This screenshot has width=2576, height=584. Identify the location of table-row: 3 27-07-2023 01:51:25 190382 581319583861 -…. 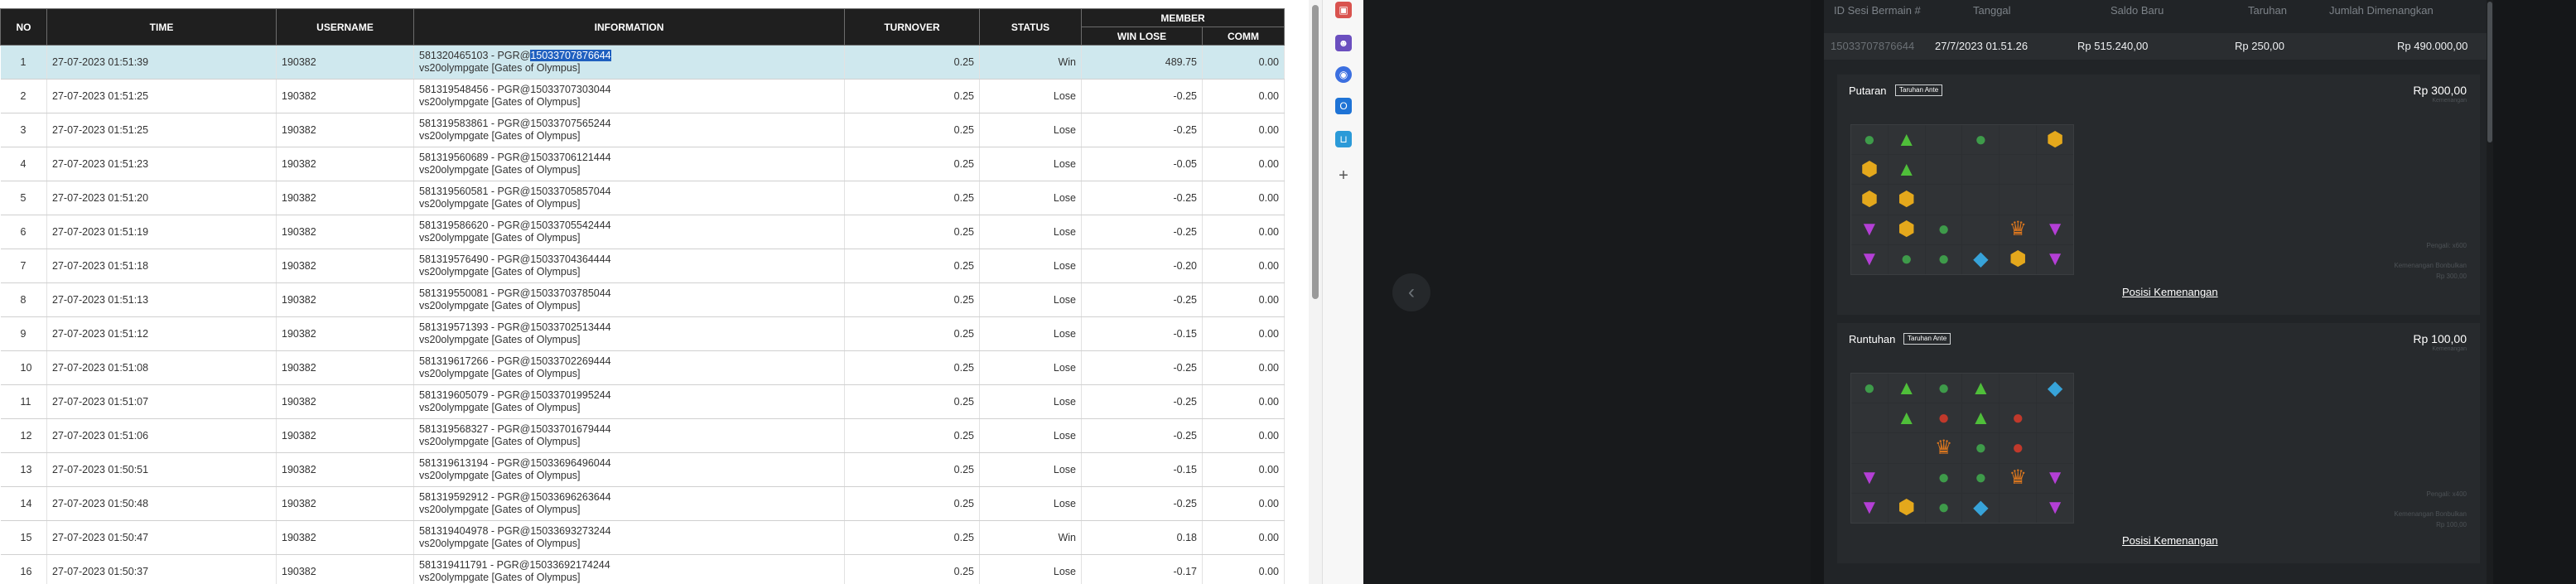
(643, 130).